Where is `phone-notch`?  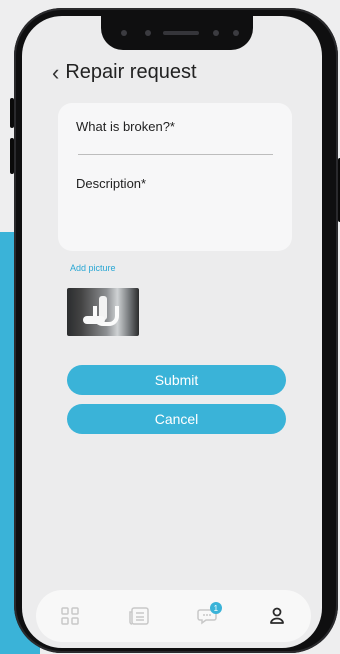 phone-notch is located at coordinates (177, 33).